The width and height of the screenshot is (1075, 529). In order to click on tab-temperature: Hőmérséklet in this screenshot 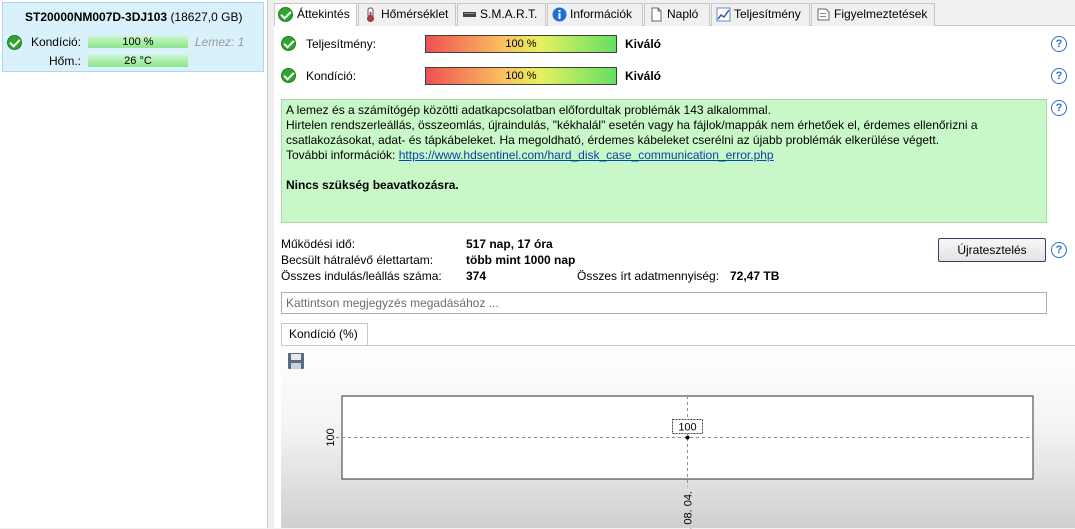, I will do `click(407, 14)`.